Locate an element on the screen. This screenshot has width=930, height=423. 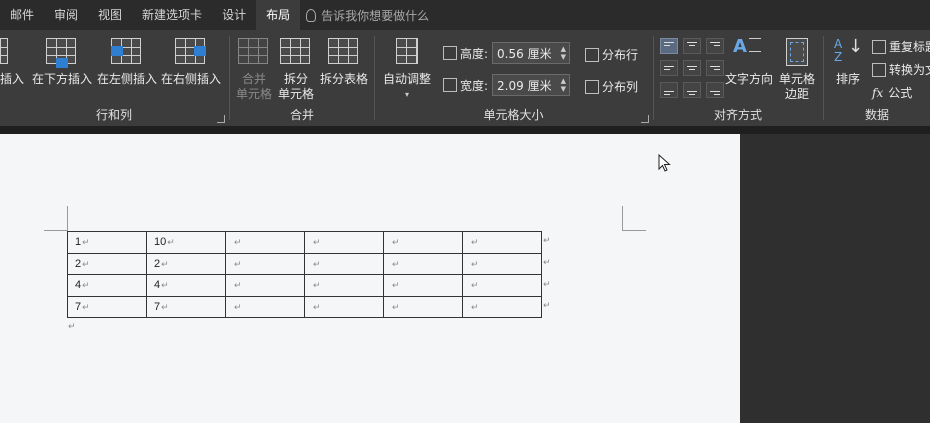
autofit-button: 自动调整 ▾ is located at coordinates (407, 68).